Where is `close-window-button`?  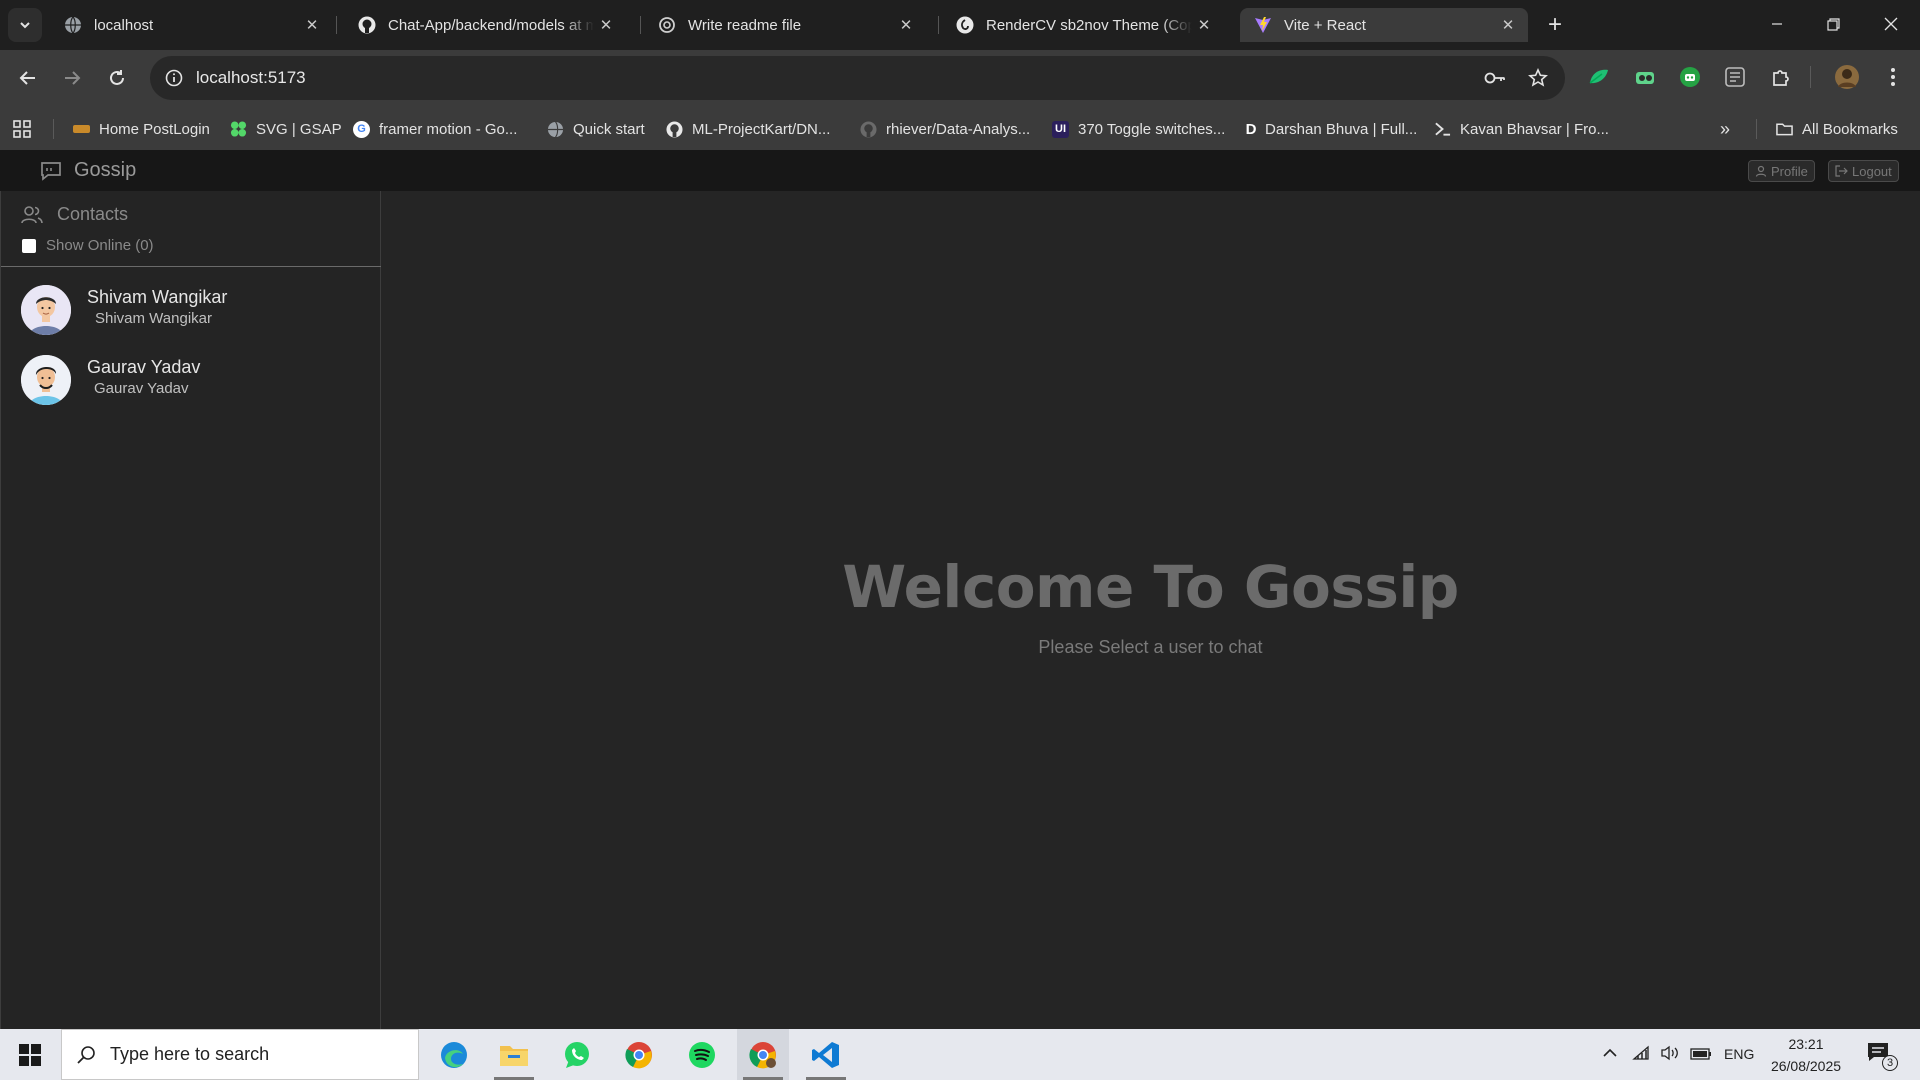 close-window-button is located at coordinates (1891, 24).